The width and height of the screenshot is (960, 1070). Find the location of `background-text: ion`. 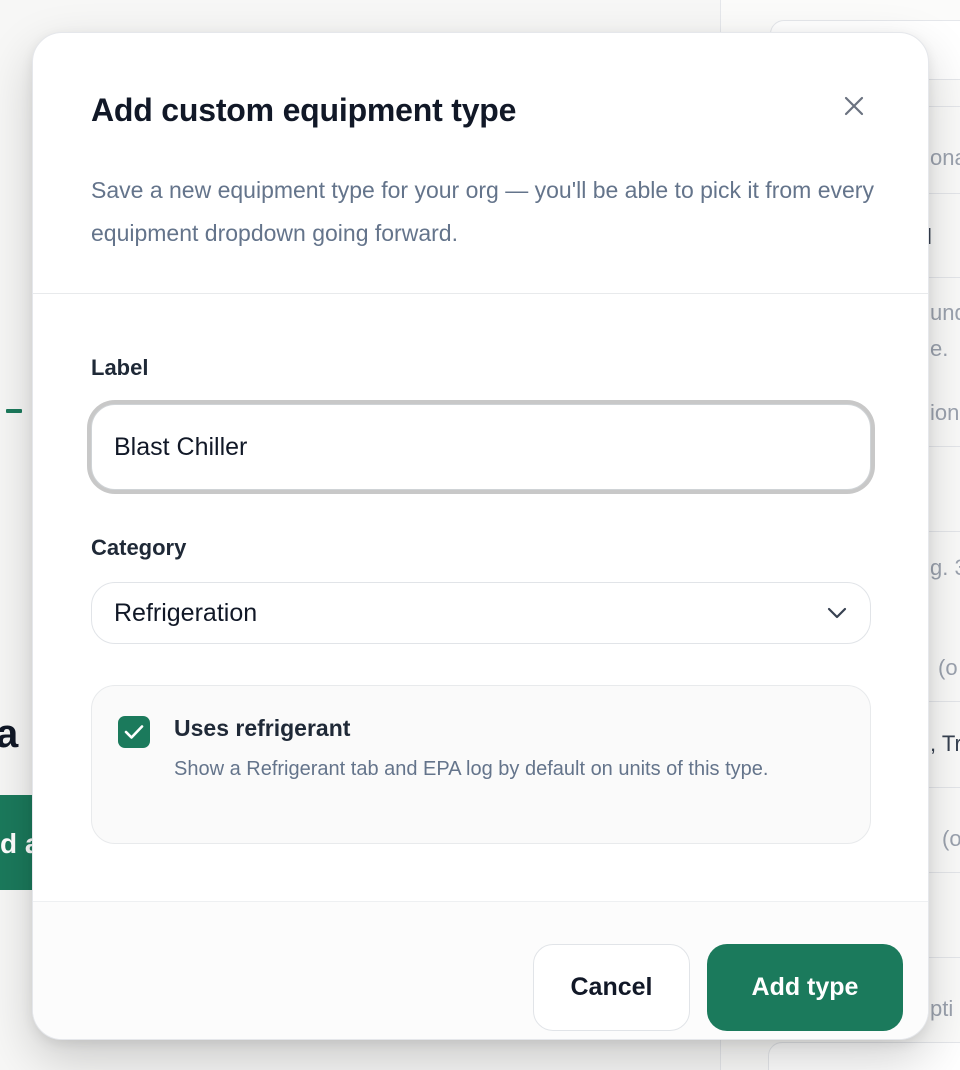

background-text: ion is located at coordinates (945, 412).